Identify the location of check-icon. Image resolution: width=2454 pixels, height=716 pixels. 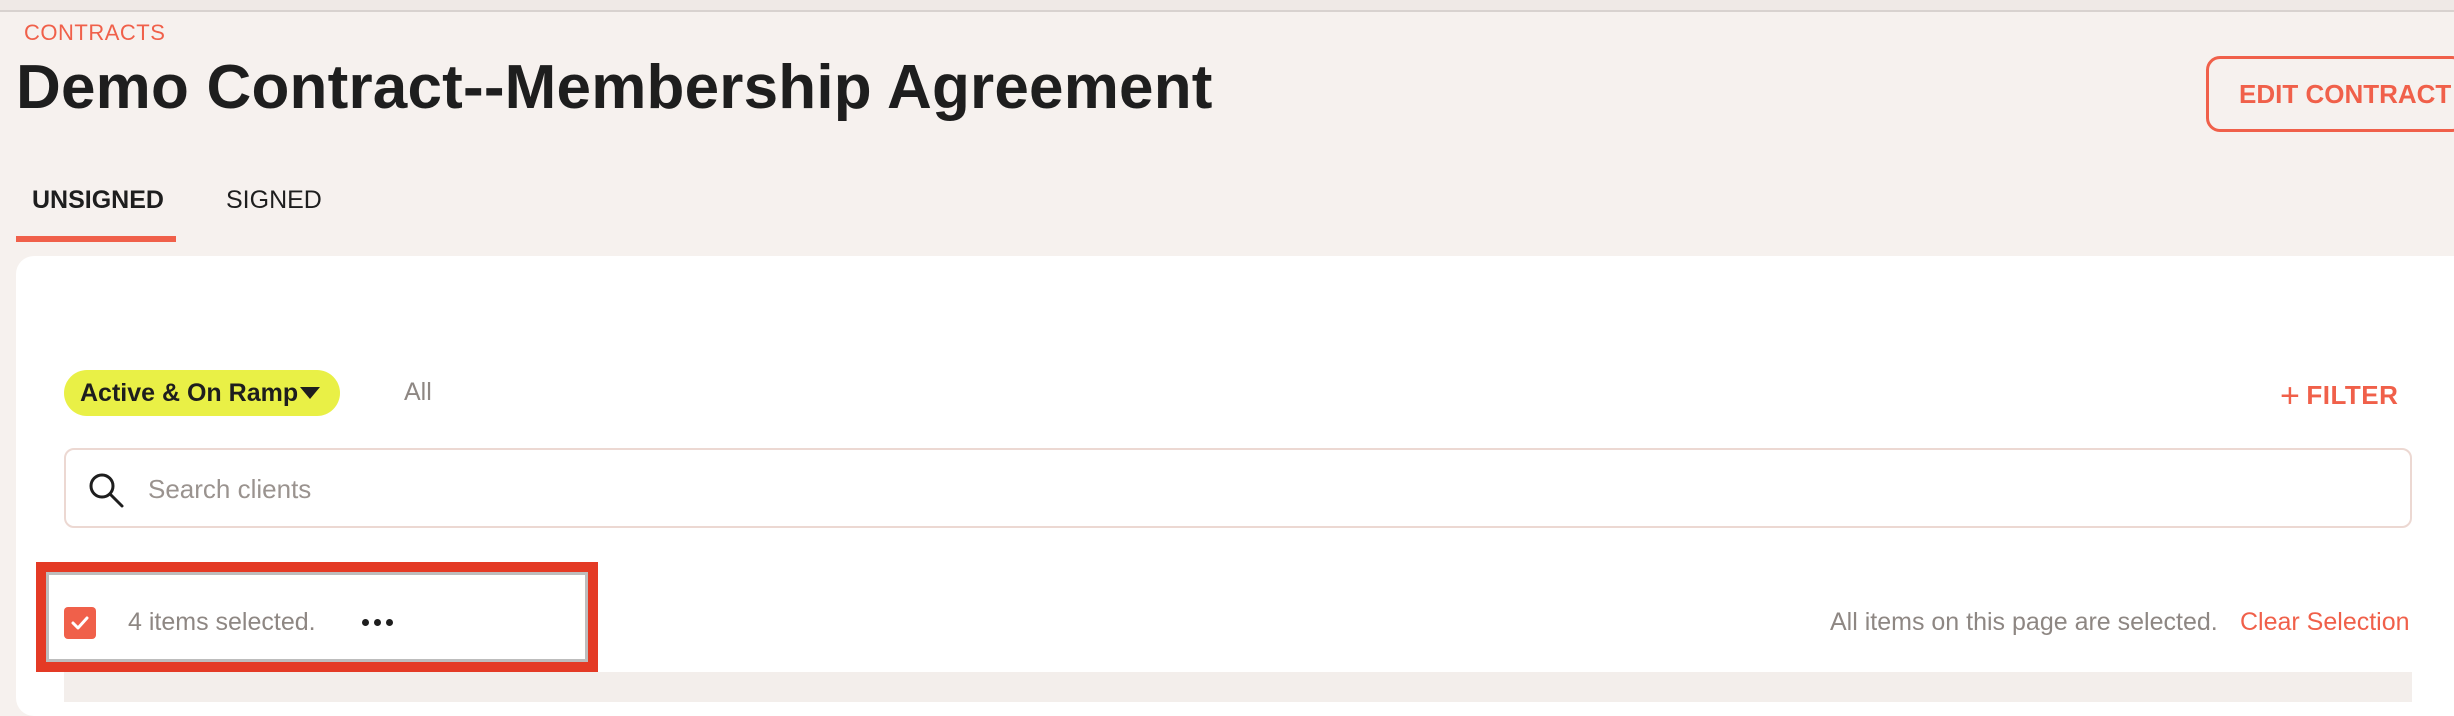
(80, 623).